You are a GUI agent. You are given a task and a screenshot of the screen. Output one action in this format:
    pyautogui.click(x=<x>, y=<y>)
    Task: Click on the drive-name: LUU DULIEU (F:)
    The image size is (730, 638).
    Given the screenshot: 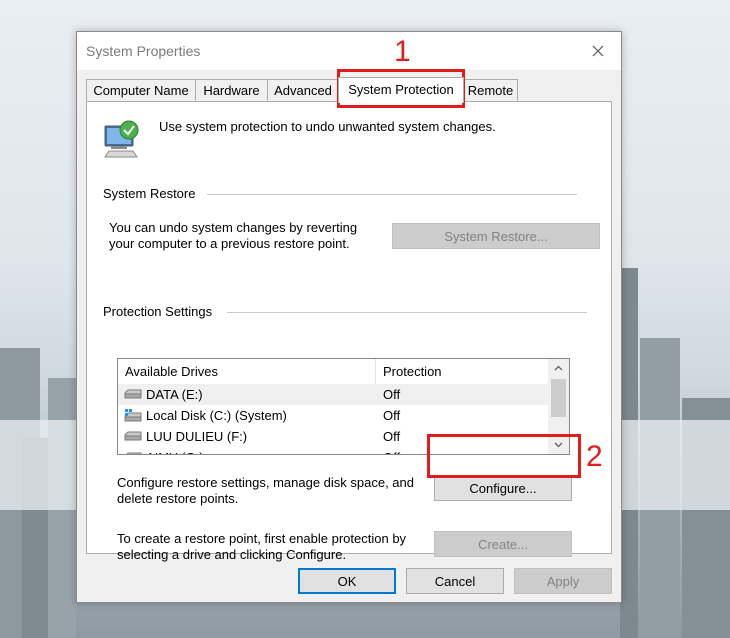 What is the action you would take?
    pyautogui.click(x=197, y=436)
    